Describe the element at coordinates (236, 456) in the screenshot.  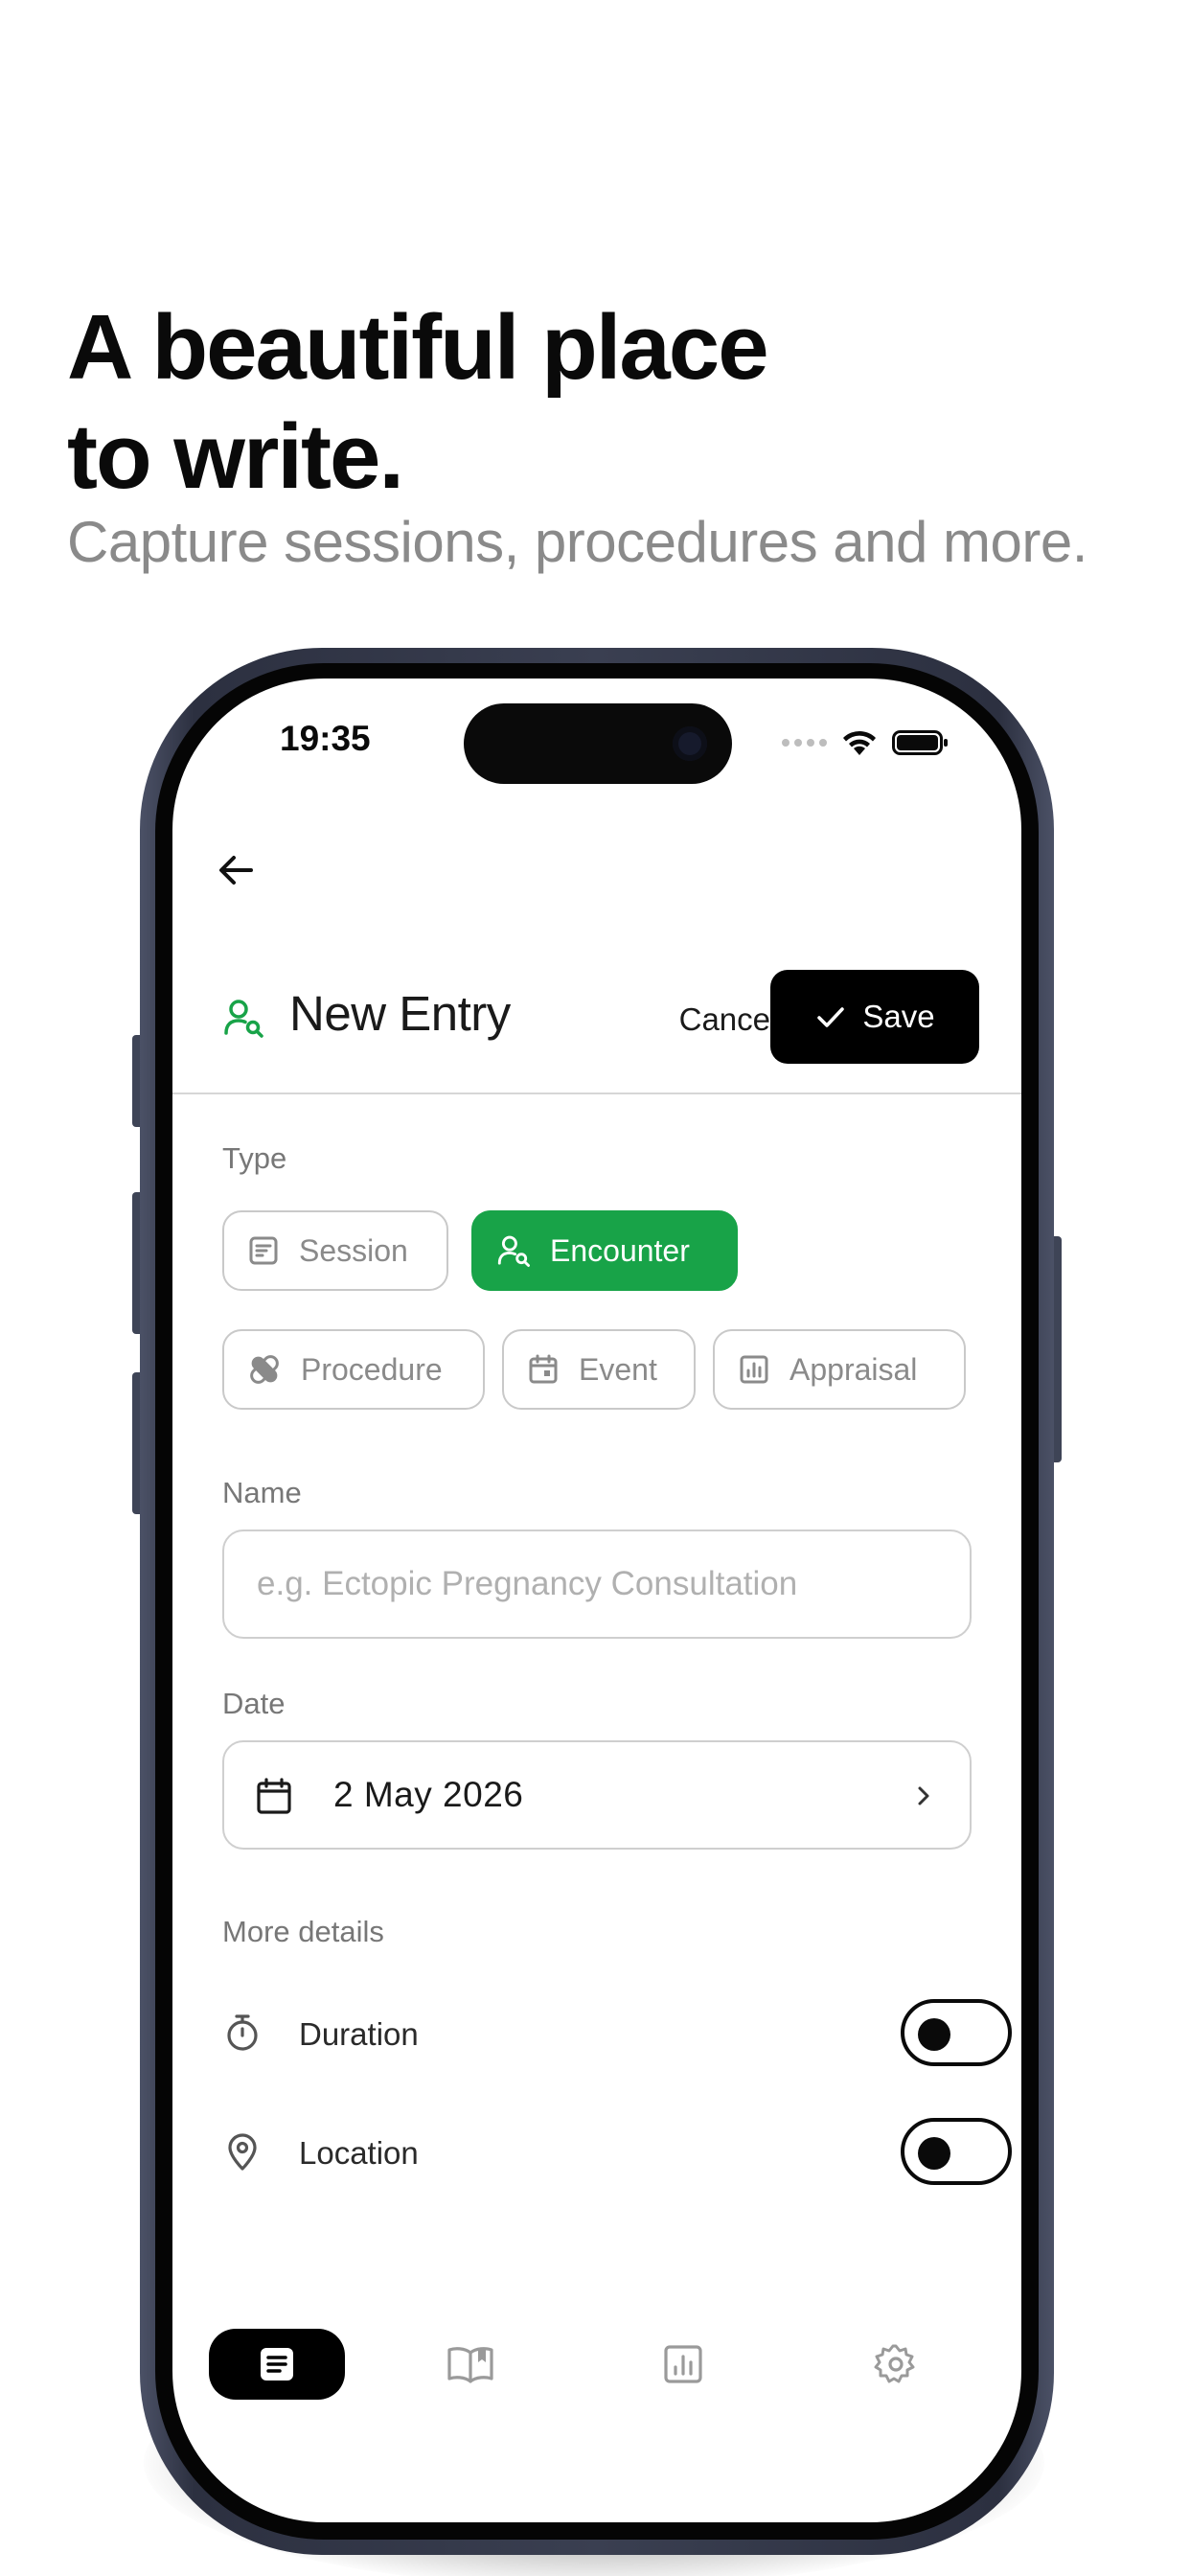
I see `headline-line-2: to write.` at that location.